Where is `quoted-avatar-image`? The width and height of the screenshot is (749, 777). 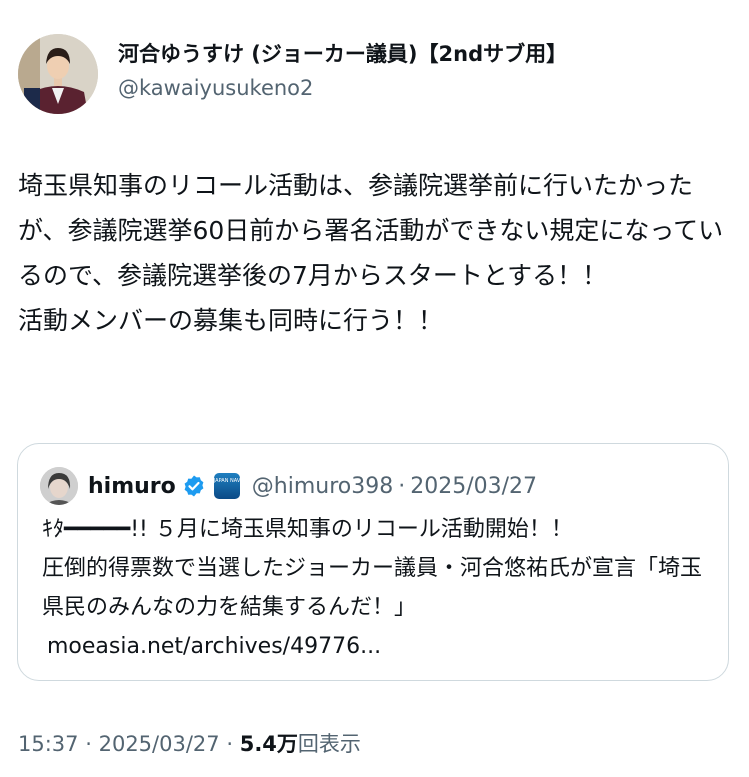
quoted-avatar-image is located at coordinates (59, 486).